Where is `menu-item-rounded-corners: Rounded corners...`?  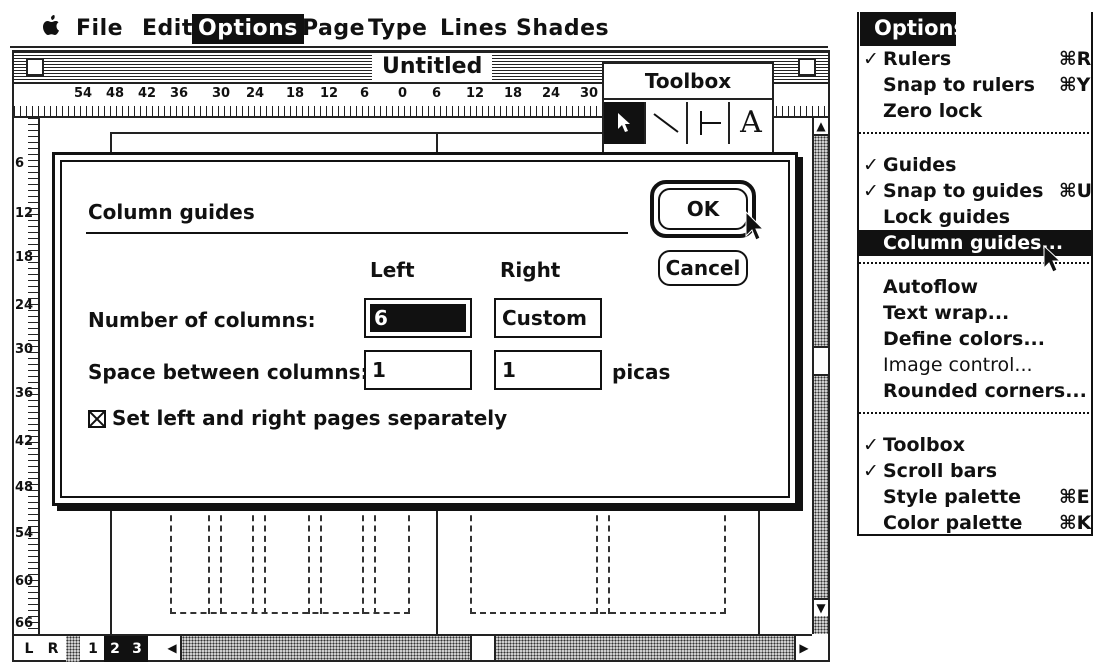
menu-item-rounded-corners: Rounded corners... is located at coordinates (976, 391).